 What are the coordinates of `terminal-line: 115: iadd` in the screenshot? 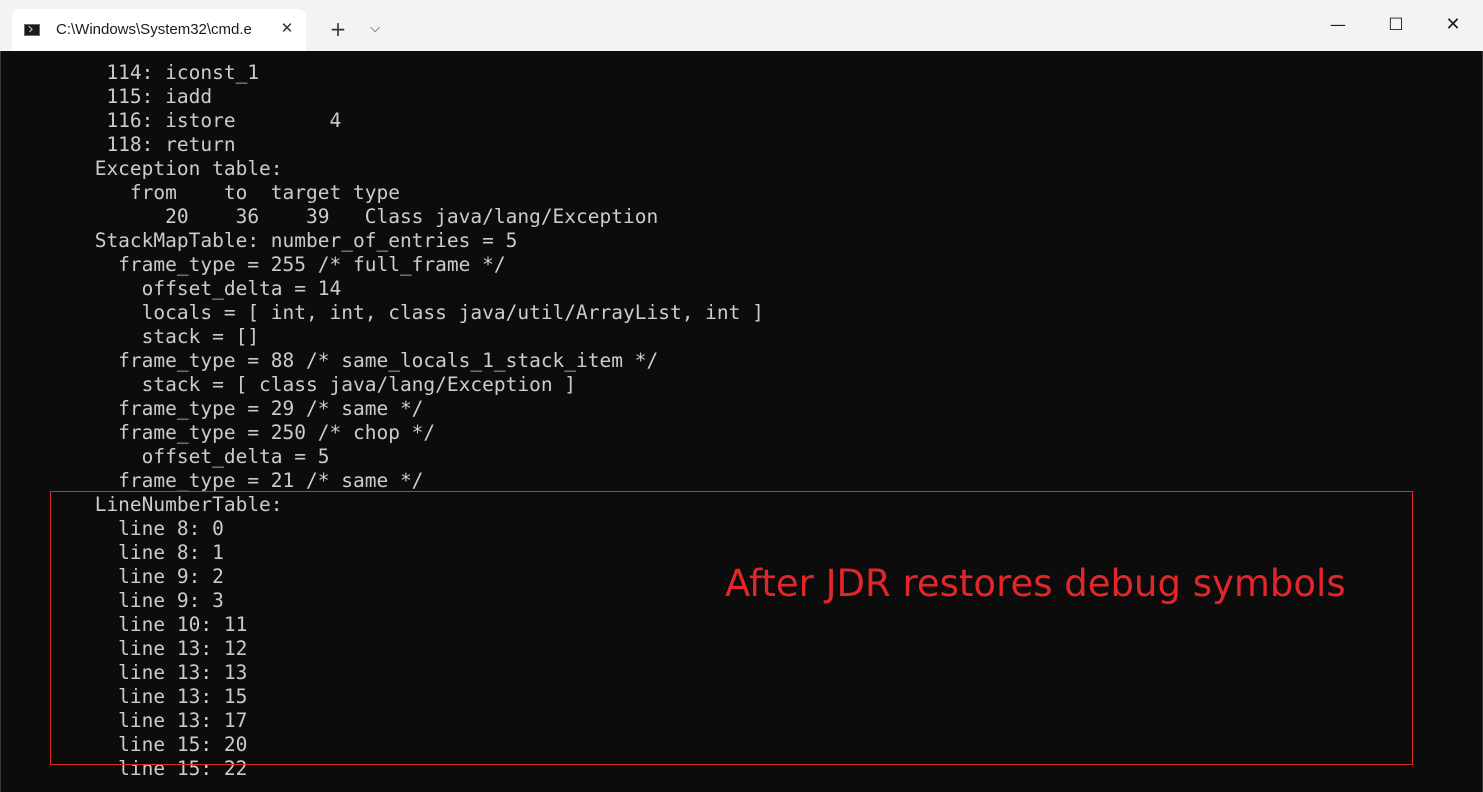 It's located at (124, 96).